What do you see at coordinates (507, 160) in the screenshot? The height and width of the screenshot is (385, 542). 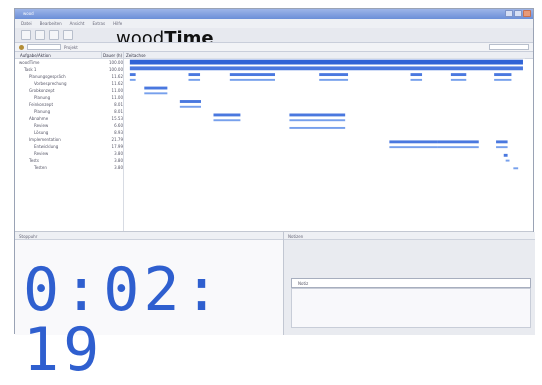 I see `bar-test2` at bounding box center [507, 160].